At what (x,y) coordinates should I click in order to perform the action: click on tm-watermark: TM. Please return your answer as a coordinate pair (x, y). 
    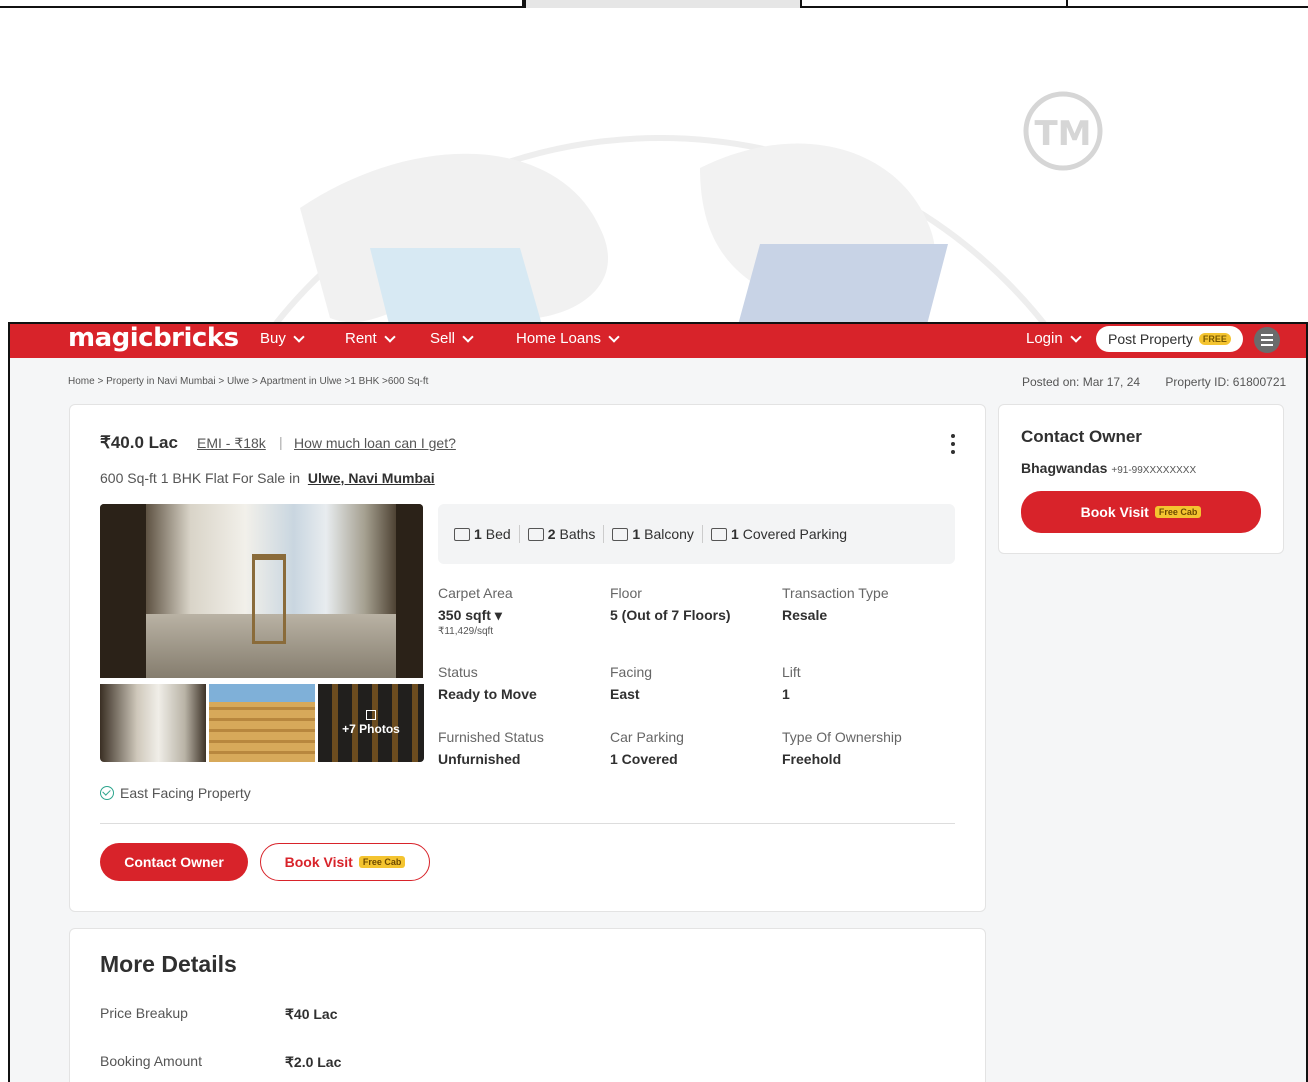
    Looking at the image, I should click on (1062, 134).